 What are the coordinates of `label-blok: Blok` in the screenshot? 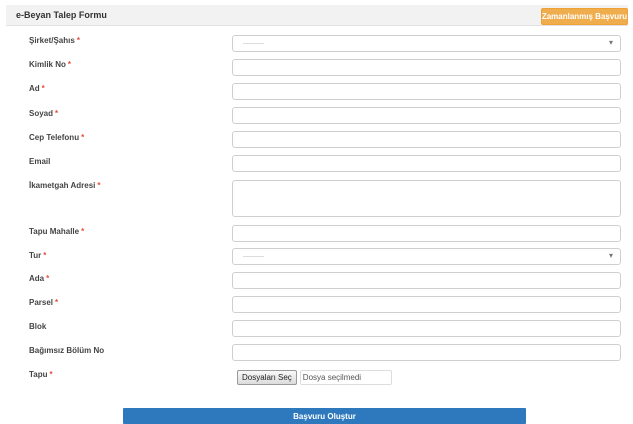 It's located at (38, 326).